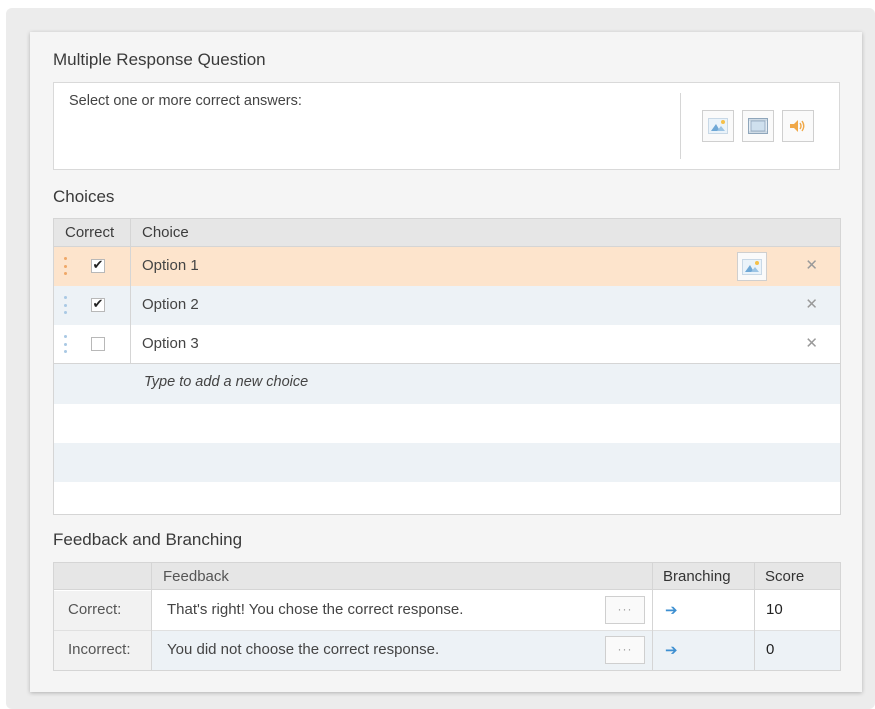 This screenshot has width=875, height=709. I want to click on choice-label: Option 1, so click(170, 265).